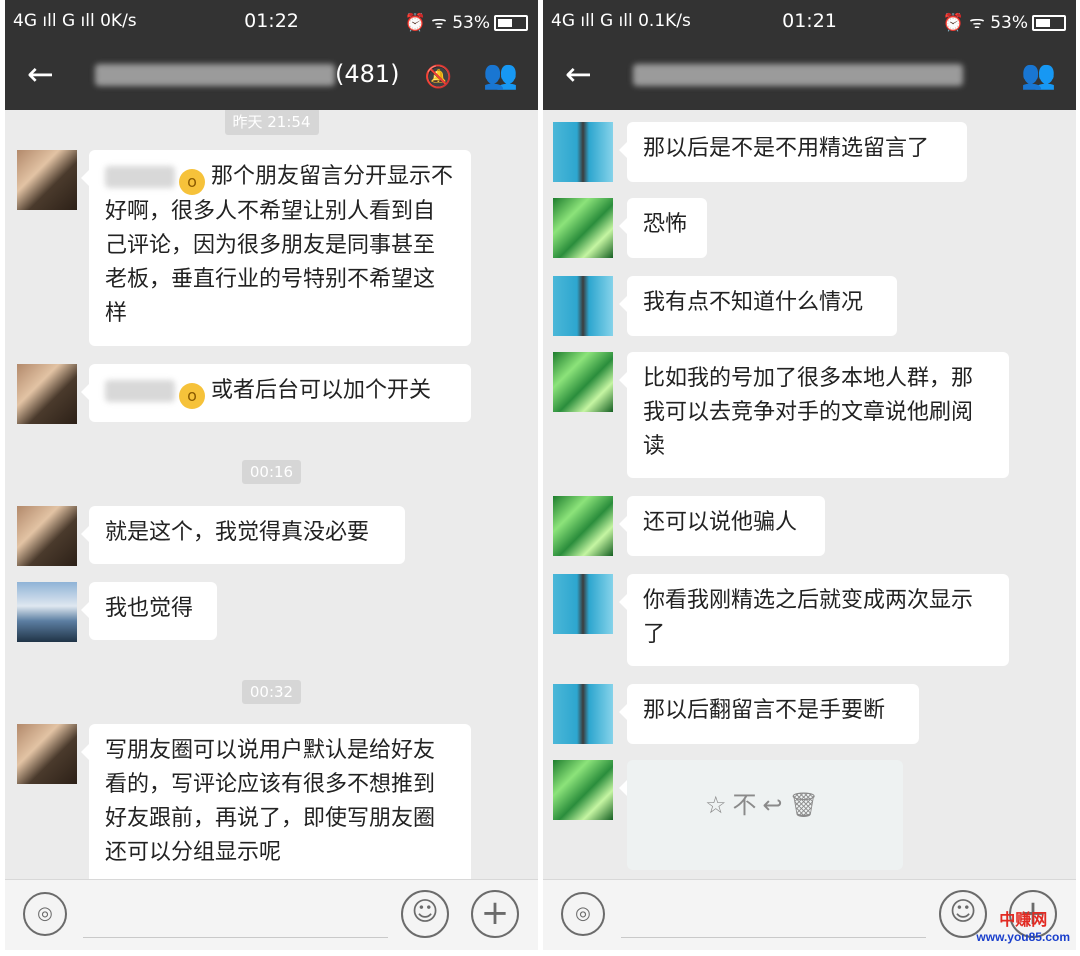 This screenshot has height=956, width=1080. Describe the element at coordinates (769, 714) in the screenshot. I see `message-bubble: 那以后翻留言不是手要断` at that location.